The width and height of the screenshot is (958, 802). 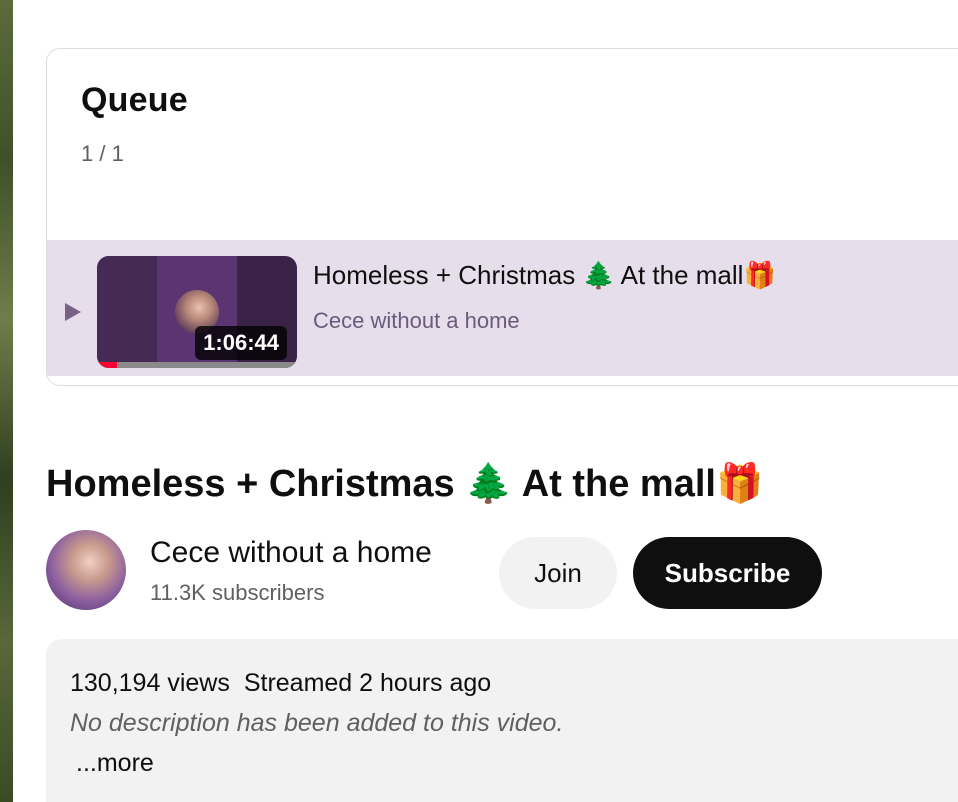 I want to click on queue-title: Queue, so click(x=134, y=100).